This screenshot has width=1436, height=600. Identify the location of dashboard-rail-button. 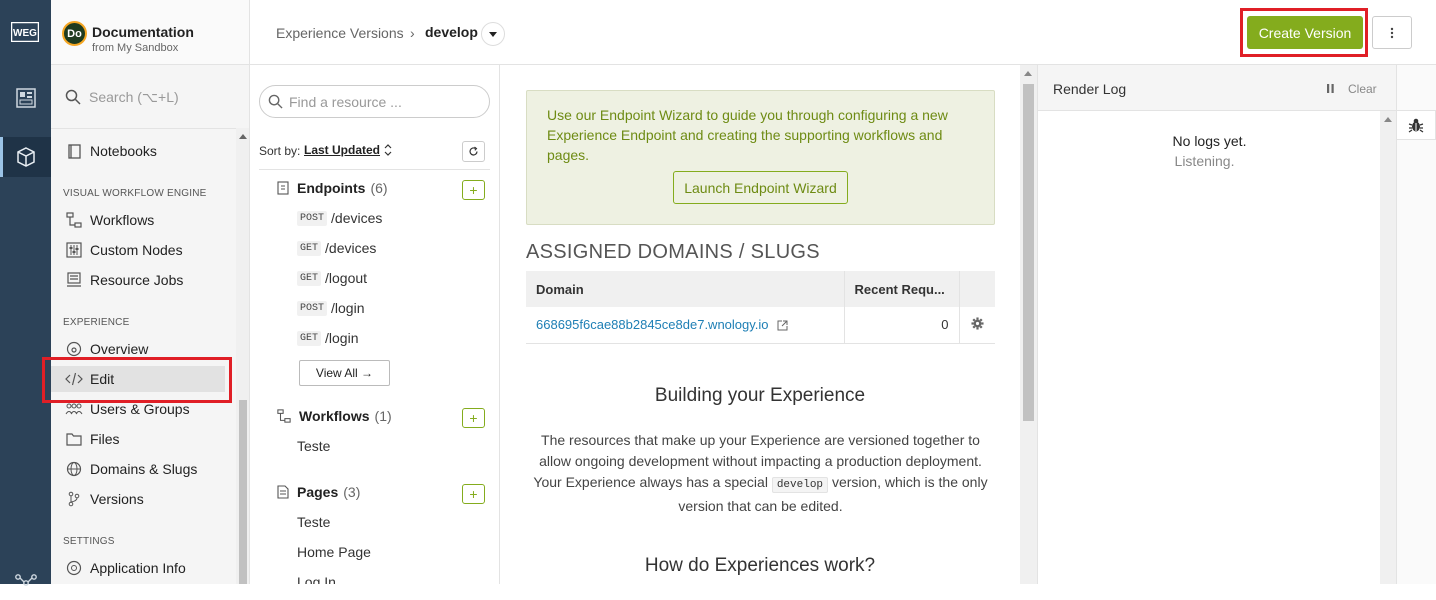
(25, 98).